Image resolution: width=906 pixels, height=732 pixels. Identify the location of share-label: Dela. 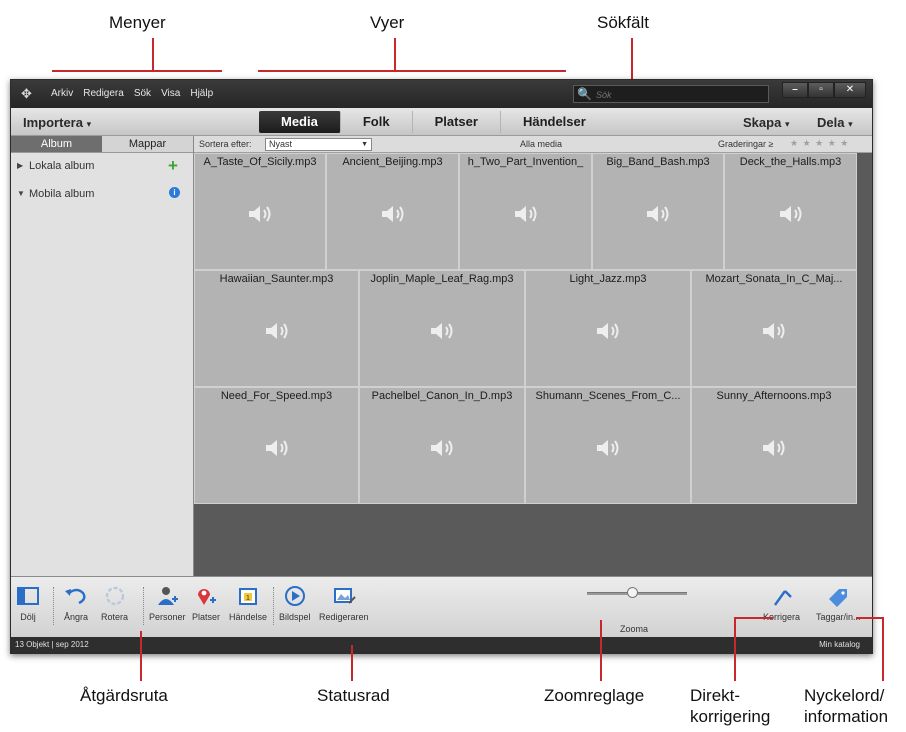
(831, 122).